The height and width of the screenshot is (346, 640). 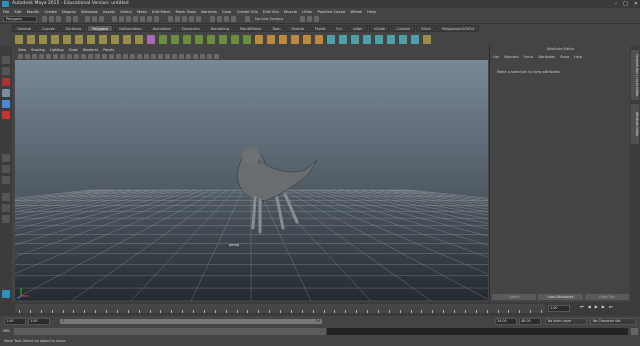 I want to click on shelf-tab-polygons: Polygons, so click(x=100, y=28).